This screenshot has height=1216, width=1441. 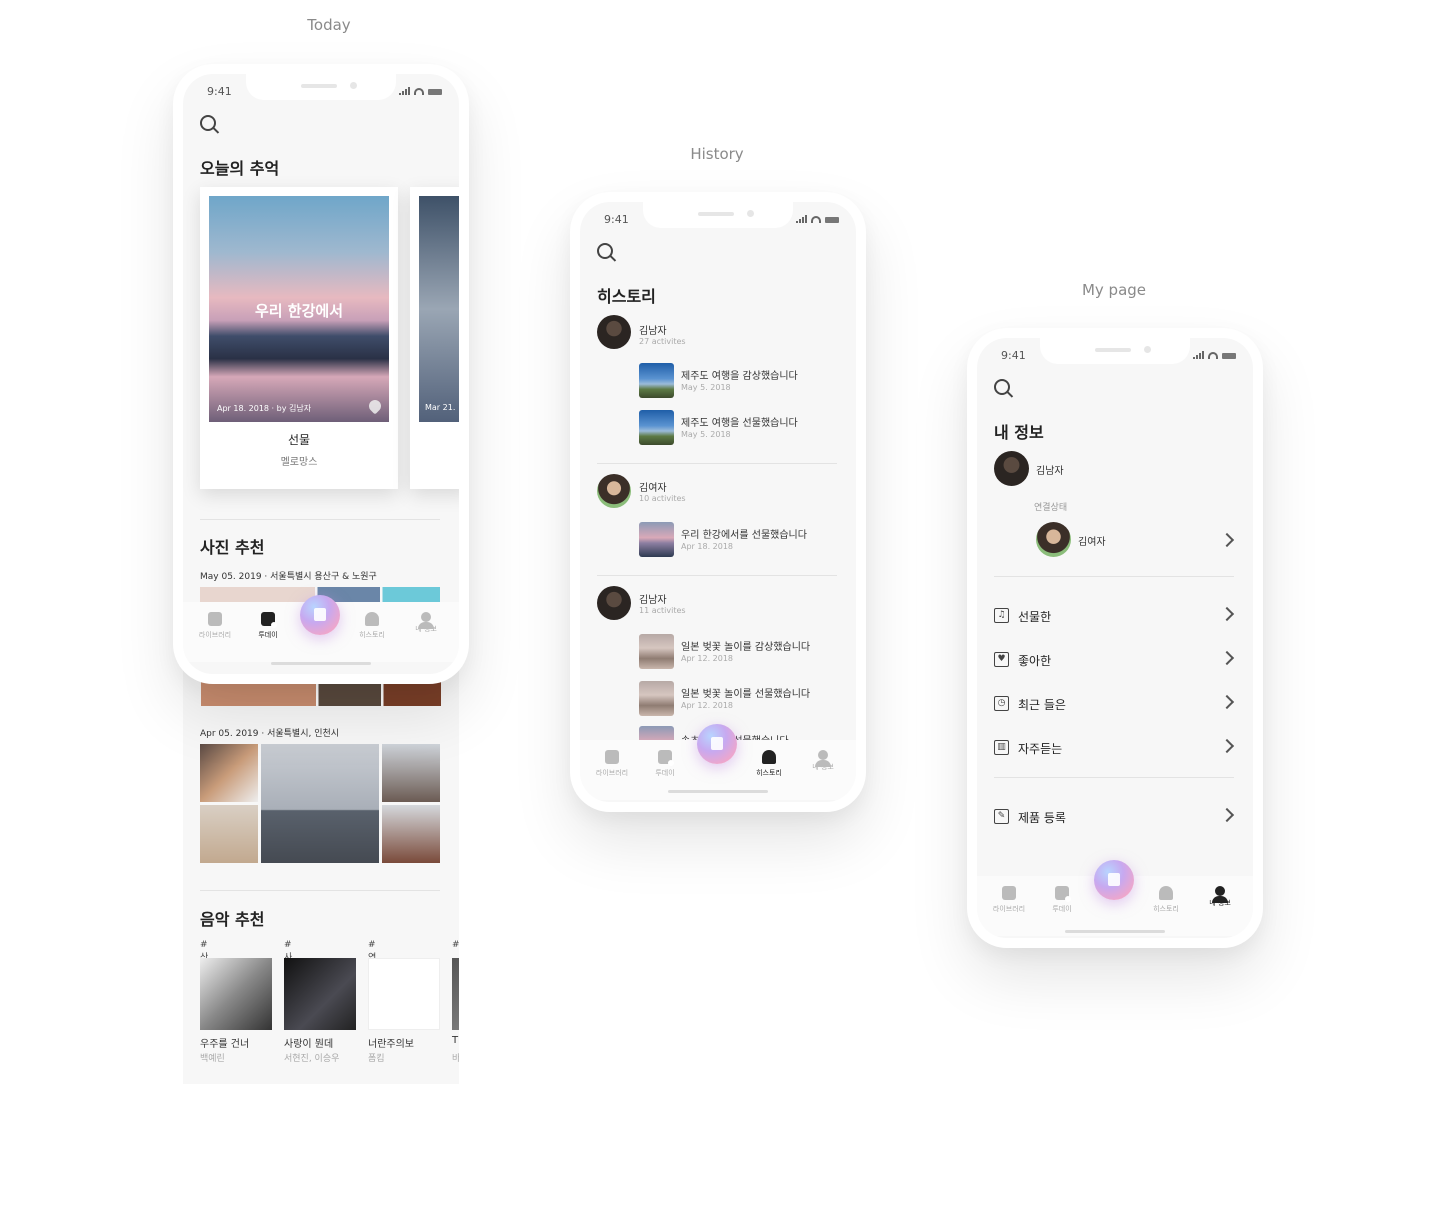 I want to click on history-item-date: Apr 12. 2018, so click(x=707, y=705).